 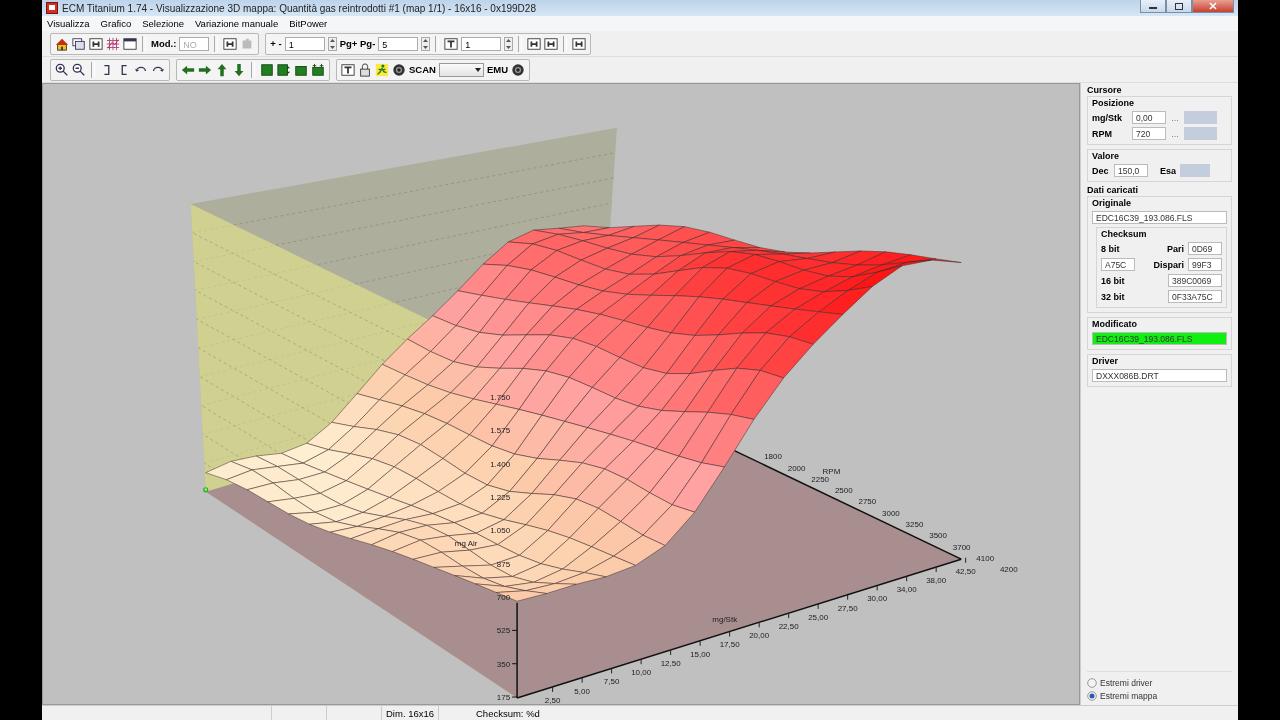 I want to click on field-label: 8 bit, so click(x=1111, y=248).